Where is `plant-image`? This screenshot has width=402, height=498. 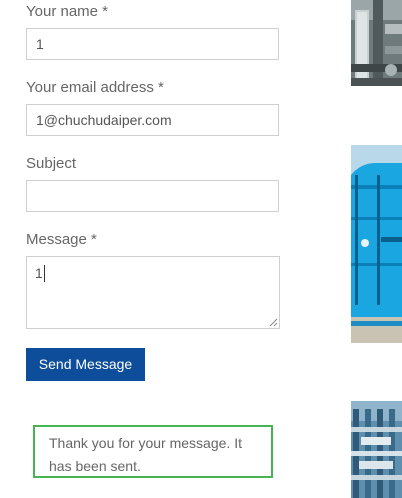 plant-image is located at coordinates (376, 449).